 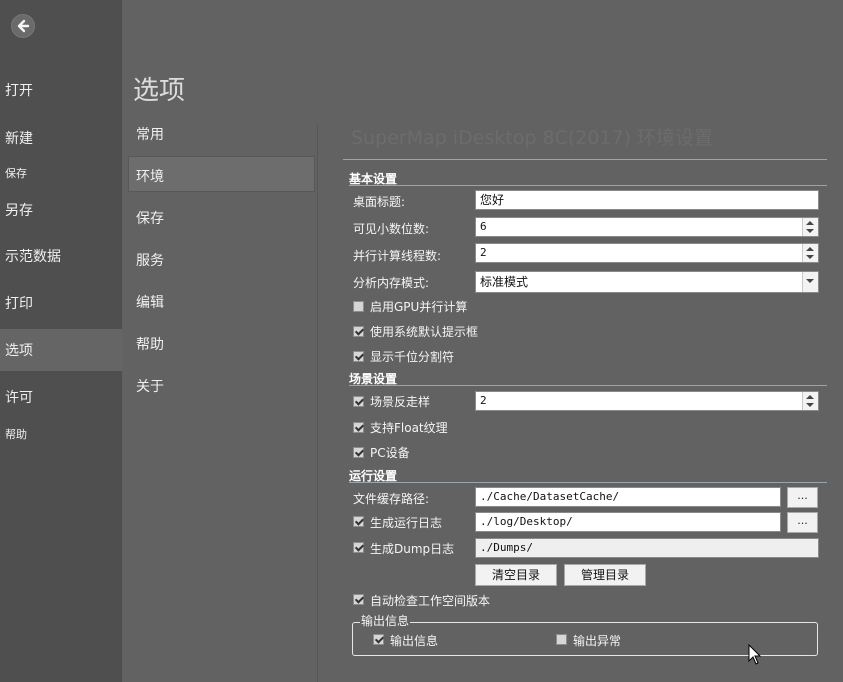 I want to click on auto-check-workspace-checkbox, so click(x=358, y=599).